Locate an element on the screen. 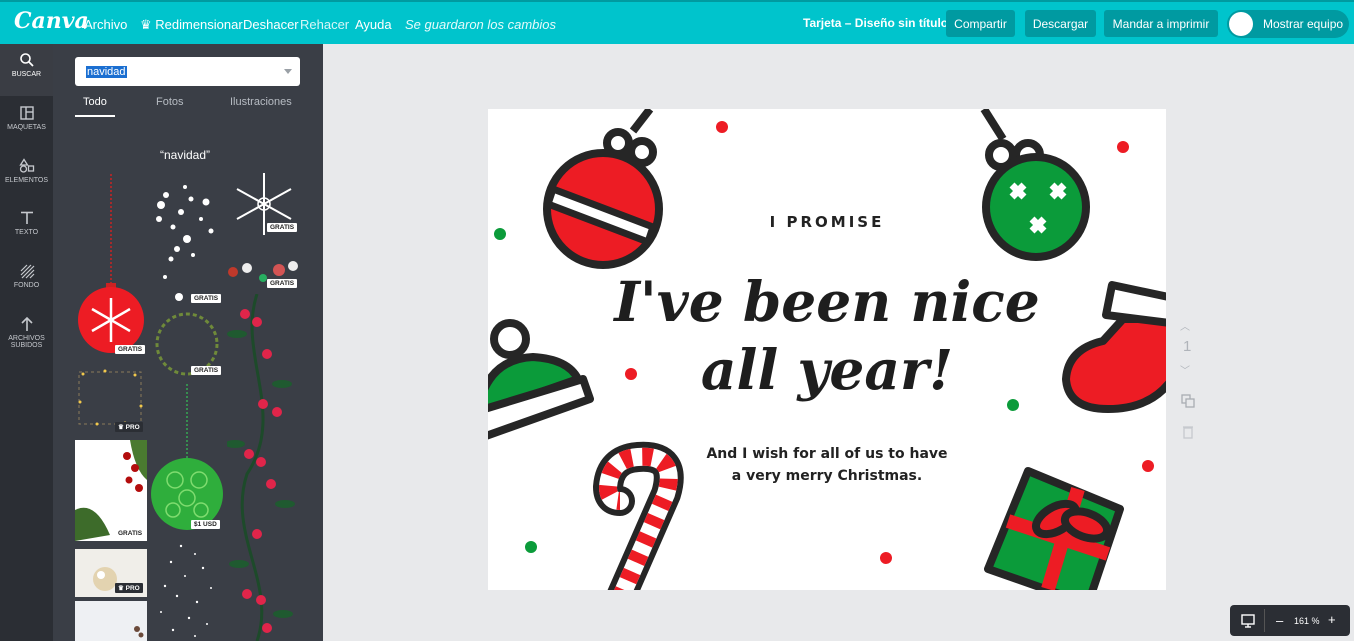 The image size is (1354, 641). copy-page-icon is located at coordinates (1188, 403).